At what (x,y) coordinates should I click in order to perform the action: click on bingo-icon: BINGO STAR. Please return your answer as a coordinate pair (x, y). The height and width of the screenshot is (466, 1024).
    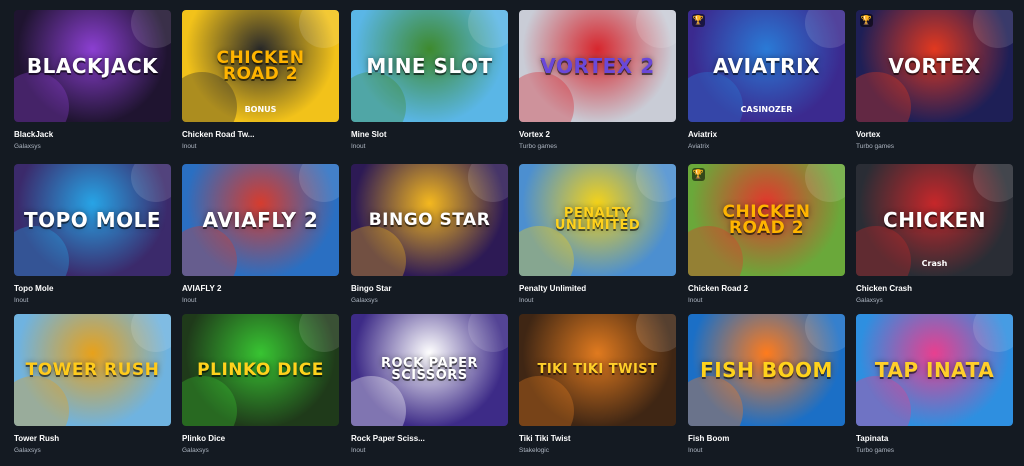
    Looking at the image, I should click on (429, 220).